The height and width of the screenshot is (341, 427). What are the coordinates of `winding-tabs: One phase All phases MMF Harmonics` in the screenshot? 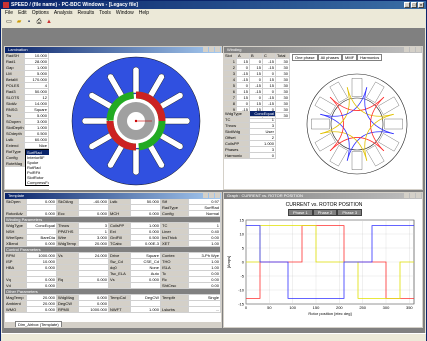 It's located at (337, 57).